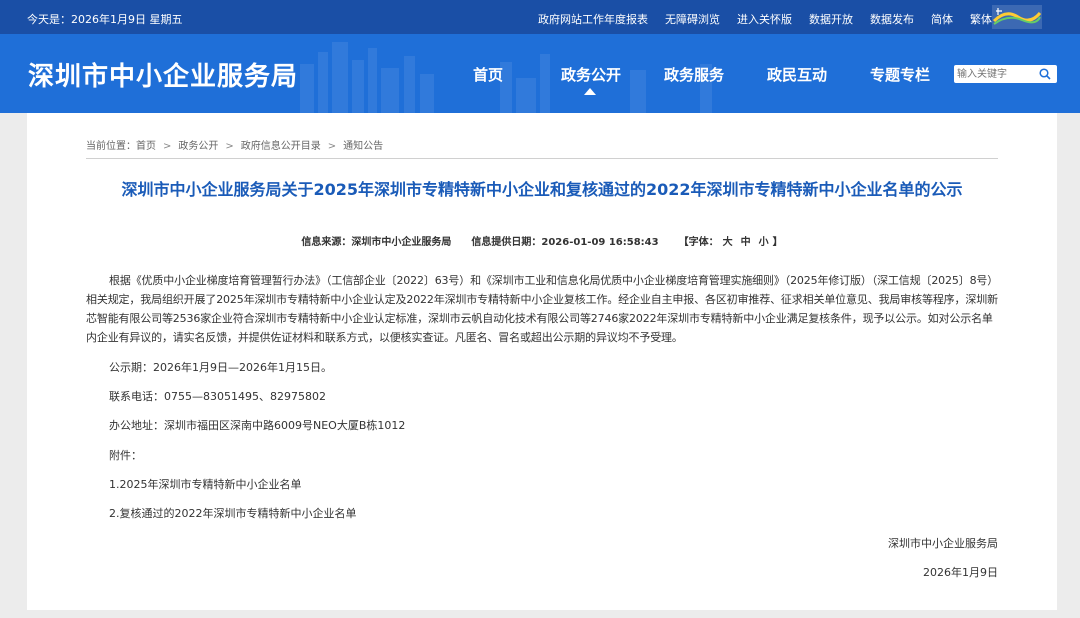 This screenshot has width=1080, height=618. I want to click on nav-public-interaction: 政民互动, so click(797, 74).